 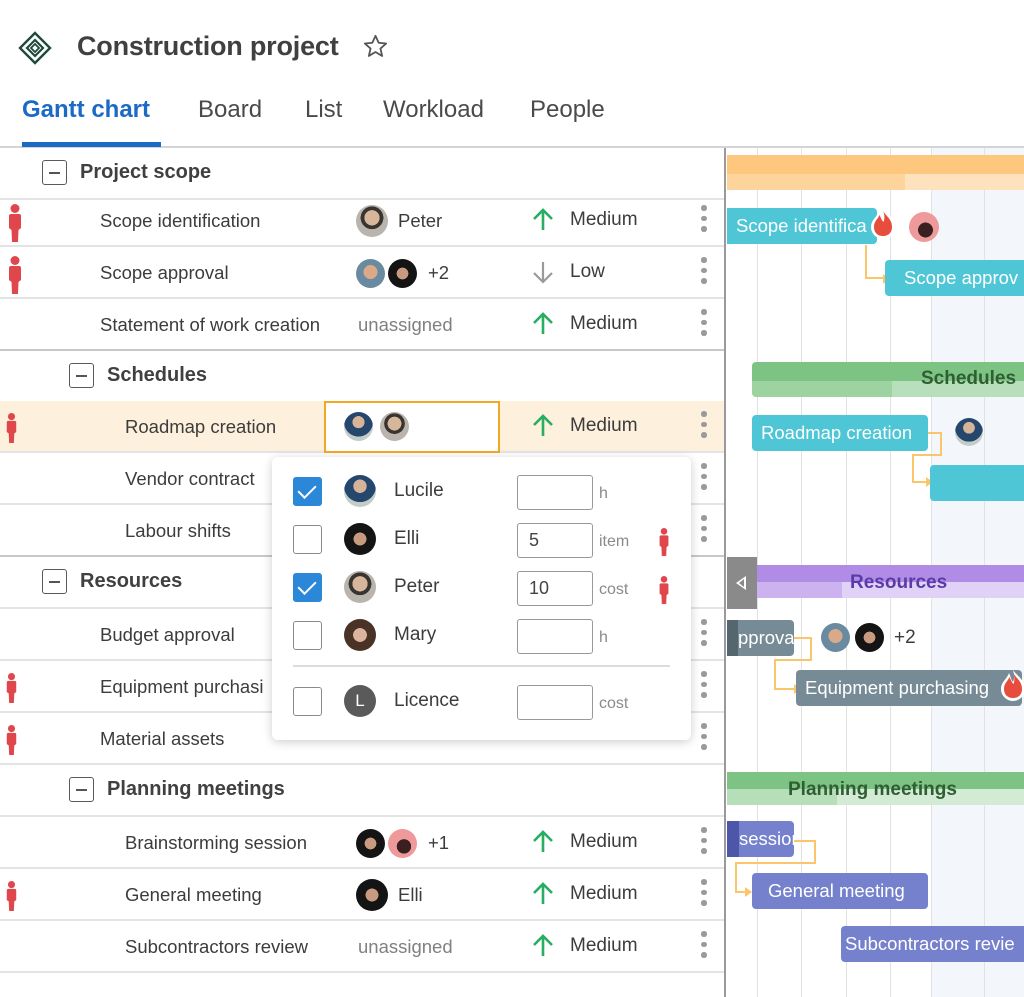 I want to click on task-bar-equipment-purchasing: Equipment purchasing, so click(x=909, y=688).